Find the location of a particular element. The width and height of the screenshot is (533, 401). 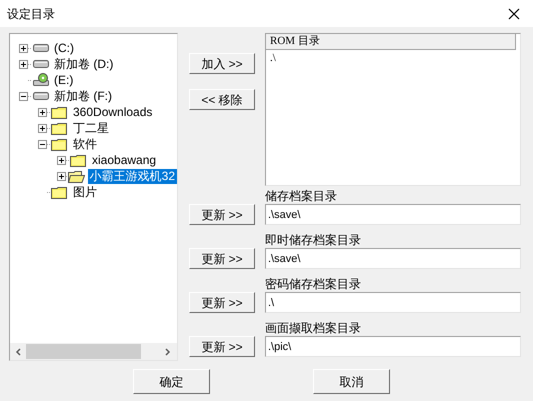

horizontal-scrollbar is located at coordinates (93, 351).